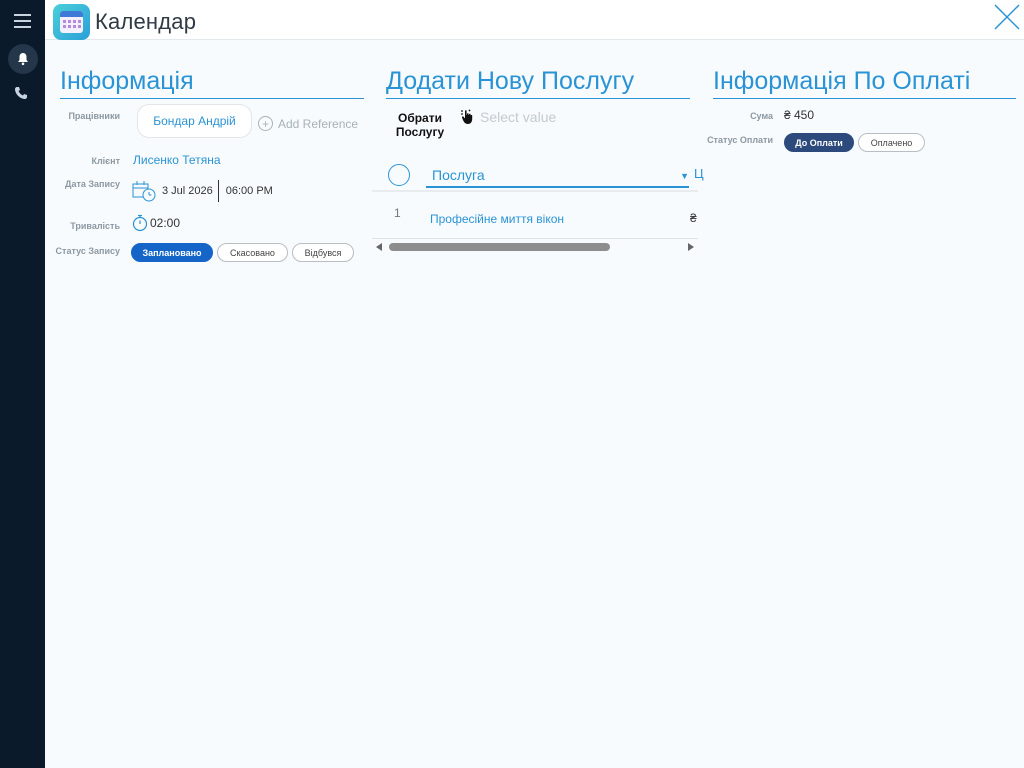 This screenshot has width=1024, height=768. What do you see at coordinates (323, 252) in the screenshot?
I see `status-completed-button: Відбувся` at bounding box center [323, 252].